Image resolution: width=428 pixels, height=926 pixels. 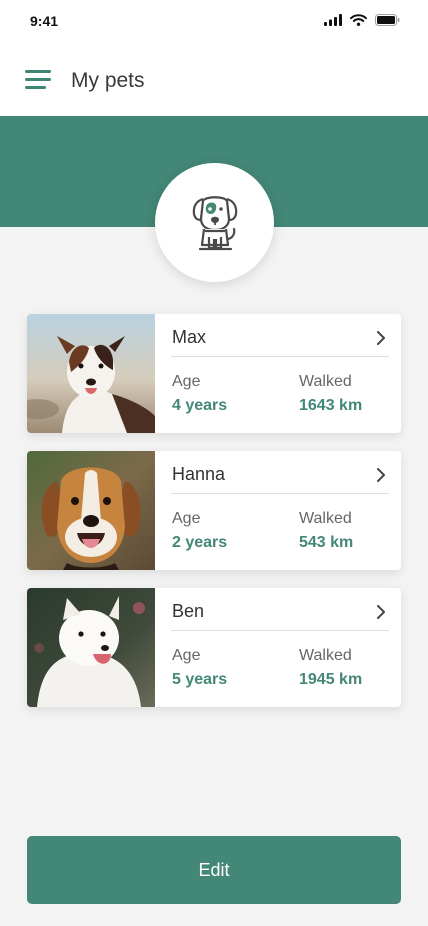 What do you see at coordinates (214, 22) in the screenshot?
I see `status-bar: 9:41` at bounding box center [214, 22].